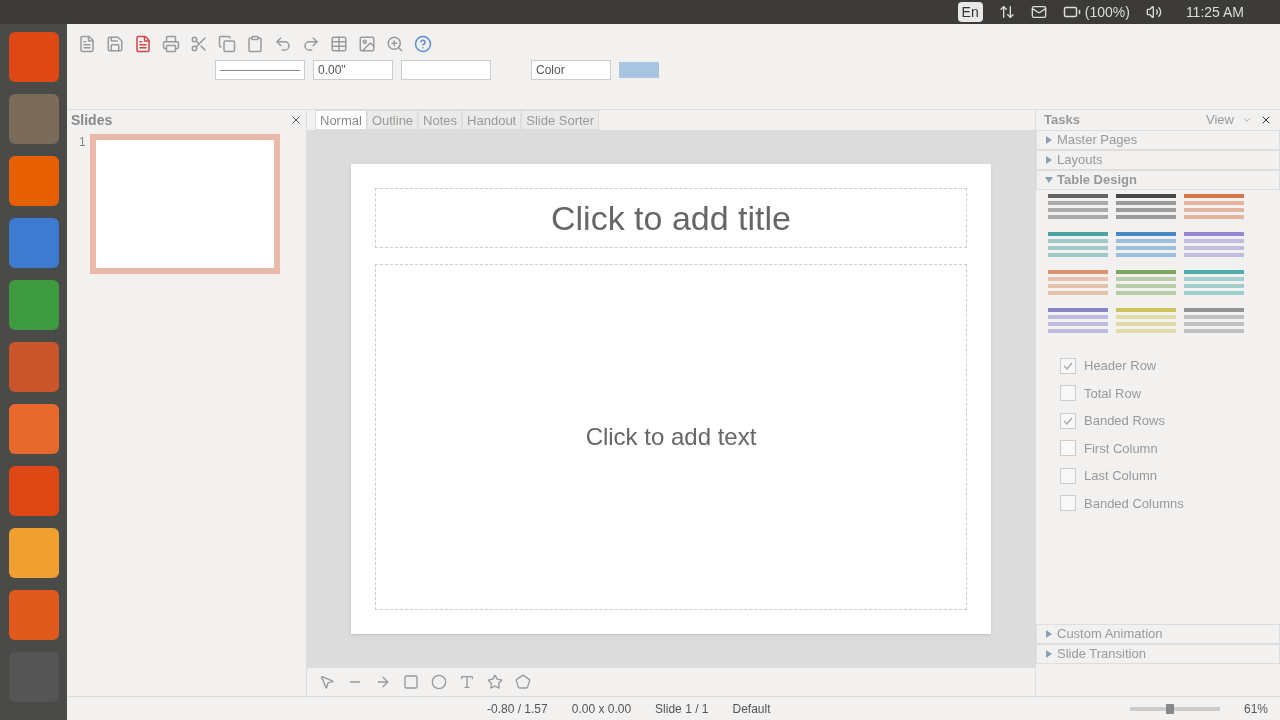  I want to click on task-section-header: Master Pages, so click(1158, 140).